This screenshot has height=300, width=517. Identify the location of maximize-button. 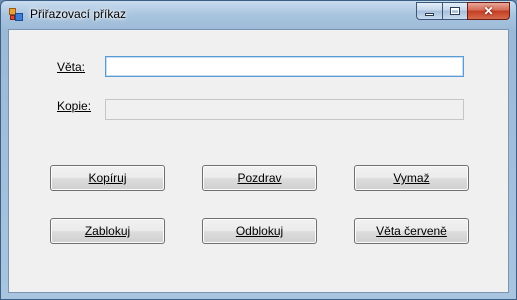
(454, 11).